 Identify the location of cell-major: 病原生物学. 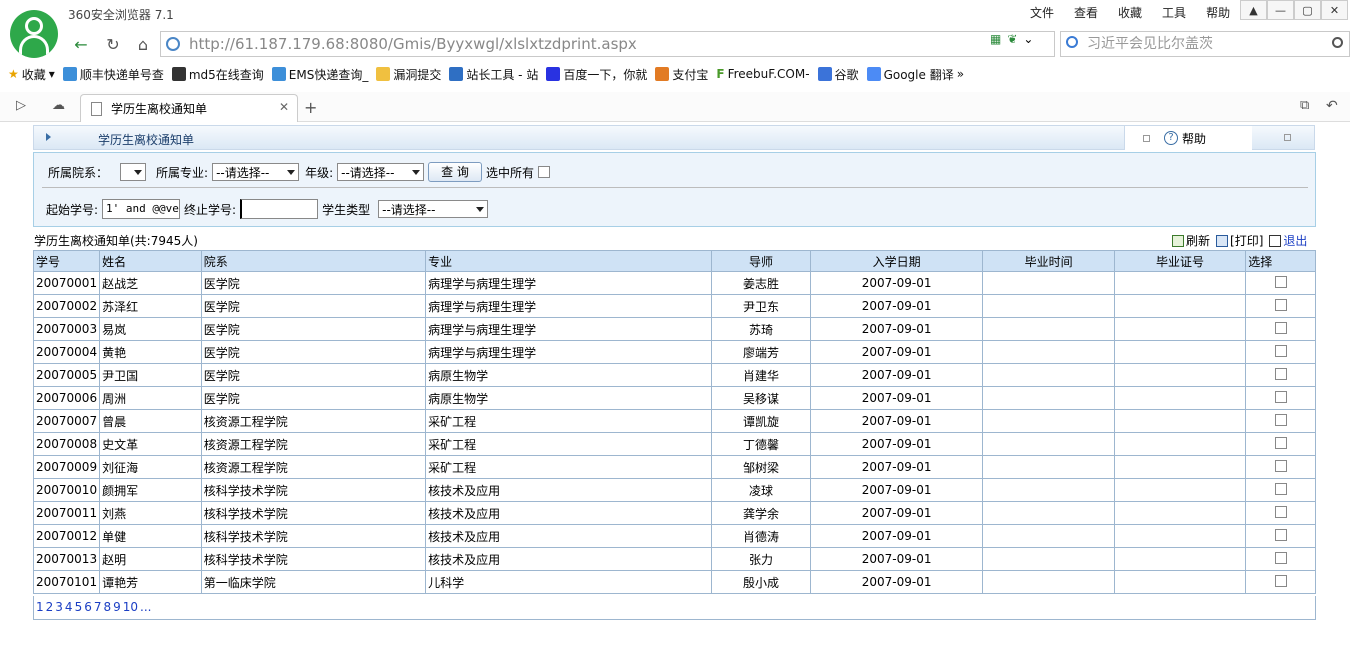
(569, 375).